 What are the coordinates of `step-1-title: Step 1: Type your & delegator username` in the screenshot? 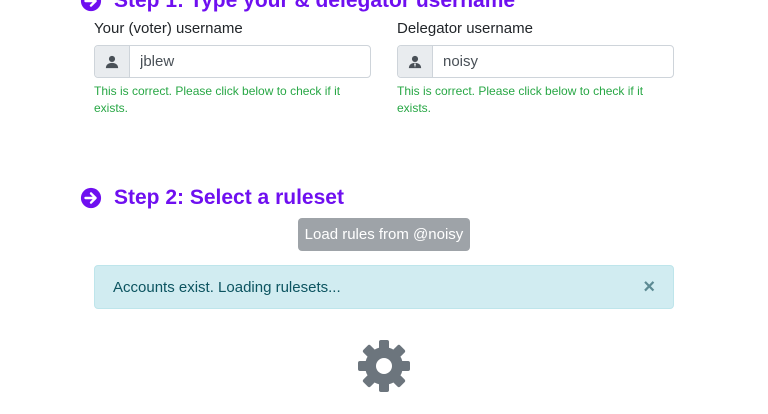 It's located at (315, 6).